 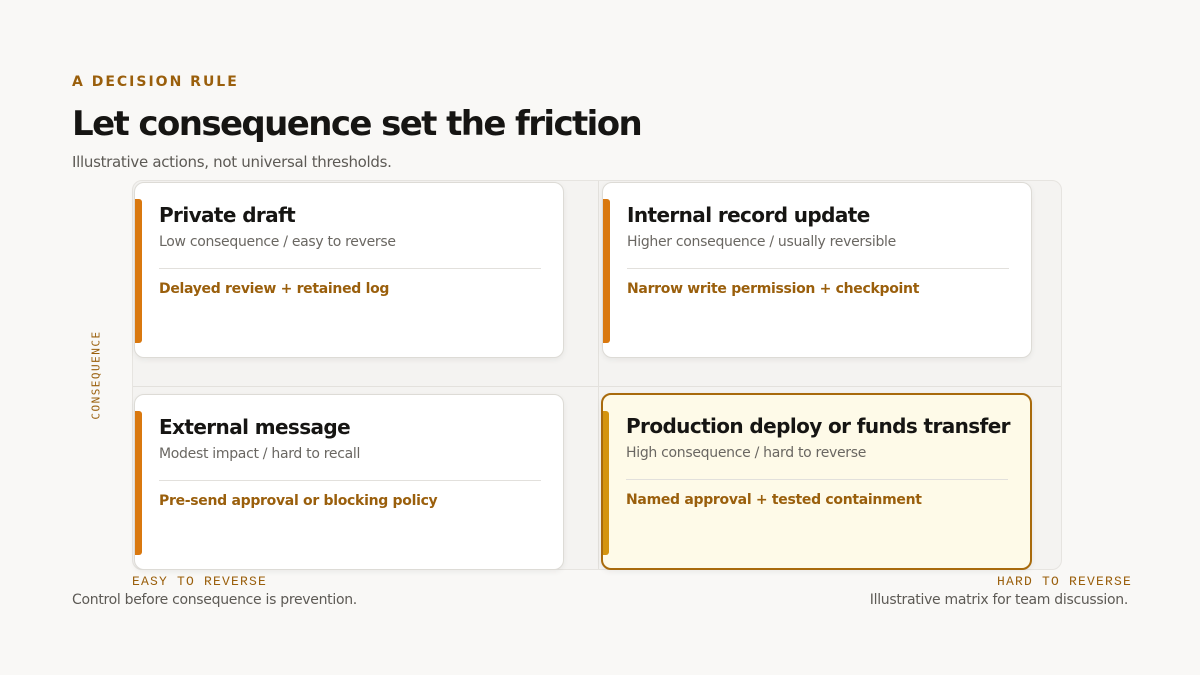 I want to click on card-subtitle: Higher consequence / usually reversible, so click(x=761, y=242).